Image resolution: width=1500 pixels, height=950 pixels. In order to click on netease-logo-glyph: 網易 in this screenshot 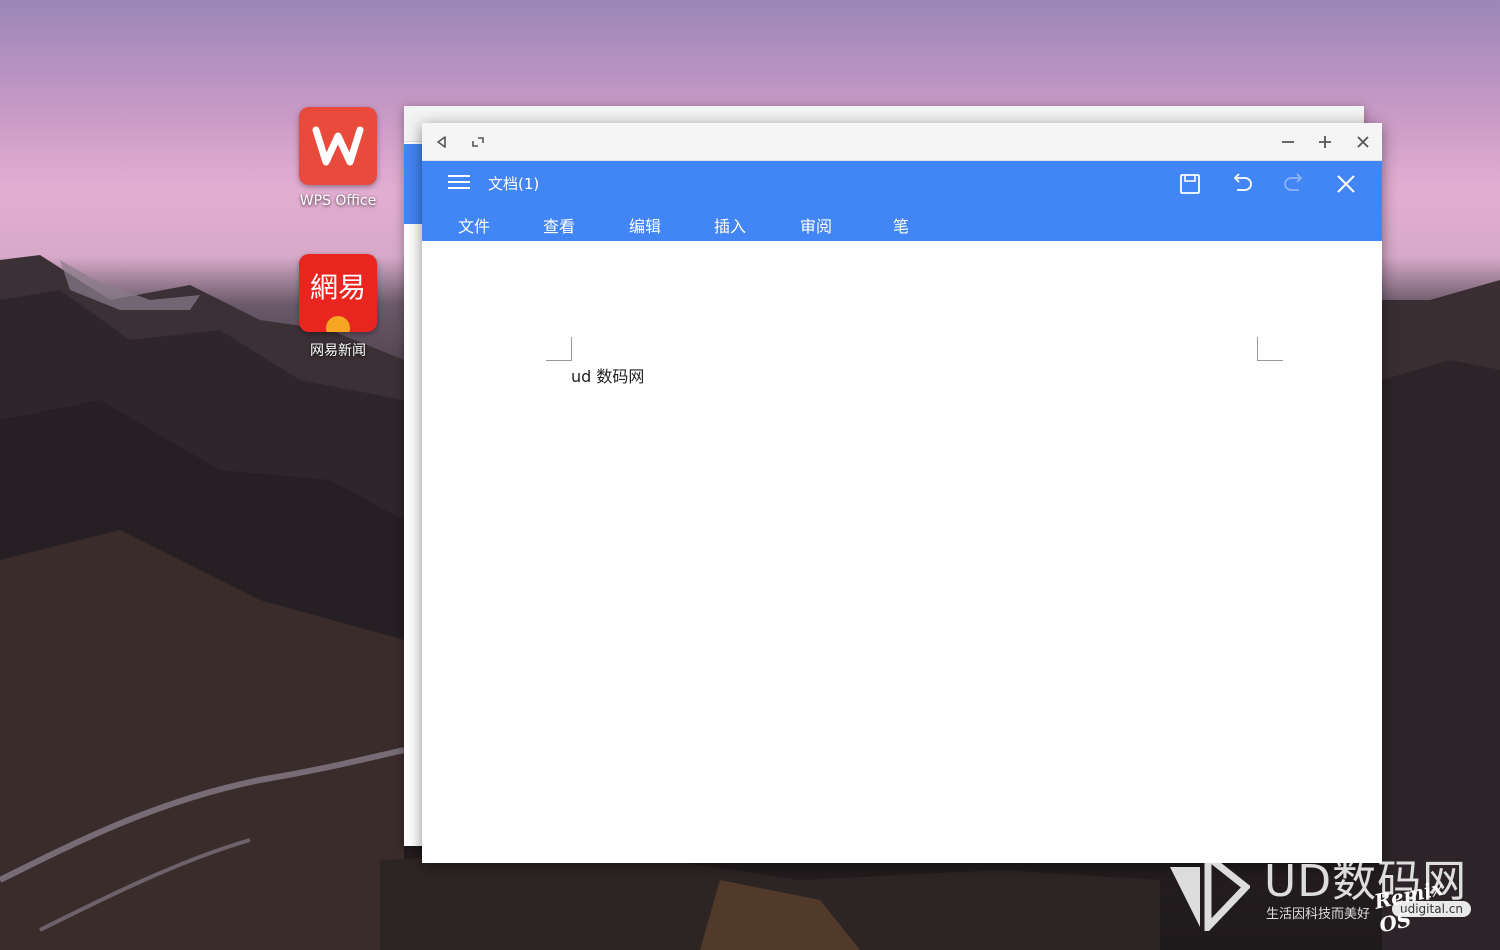, I will do `click(337, 287)`.